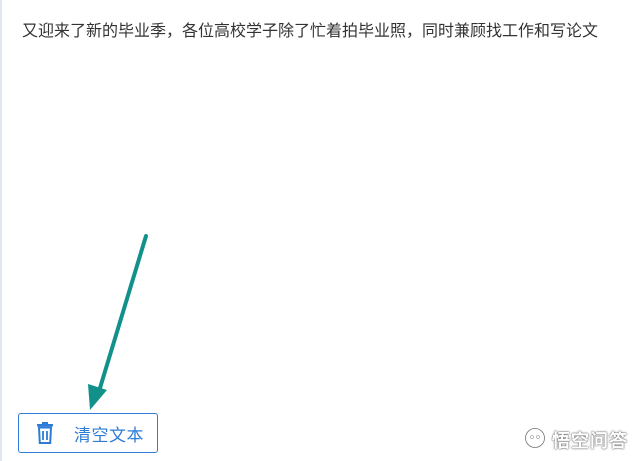  Describe the element at coordinates (331, 31) in the screenshot. I see `editor-text-area: 又迎来了新的毕业季，各位高校学子除了忙着拍毕业照，同时兼顾找工作和写论文` at that location.